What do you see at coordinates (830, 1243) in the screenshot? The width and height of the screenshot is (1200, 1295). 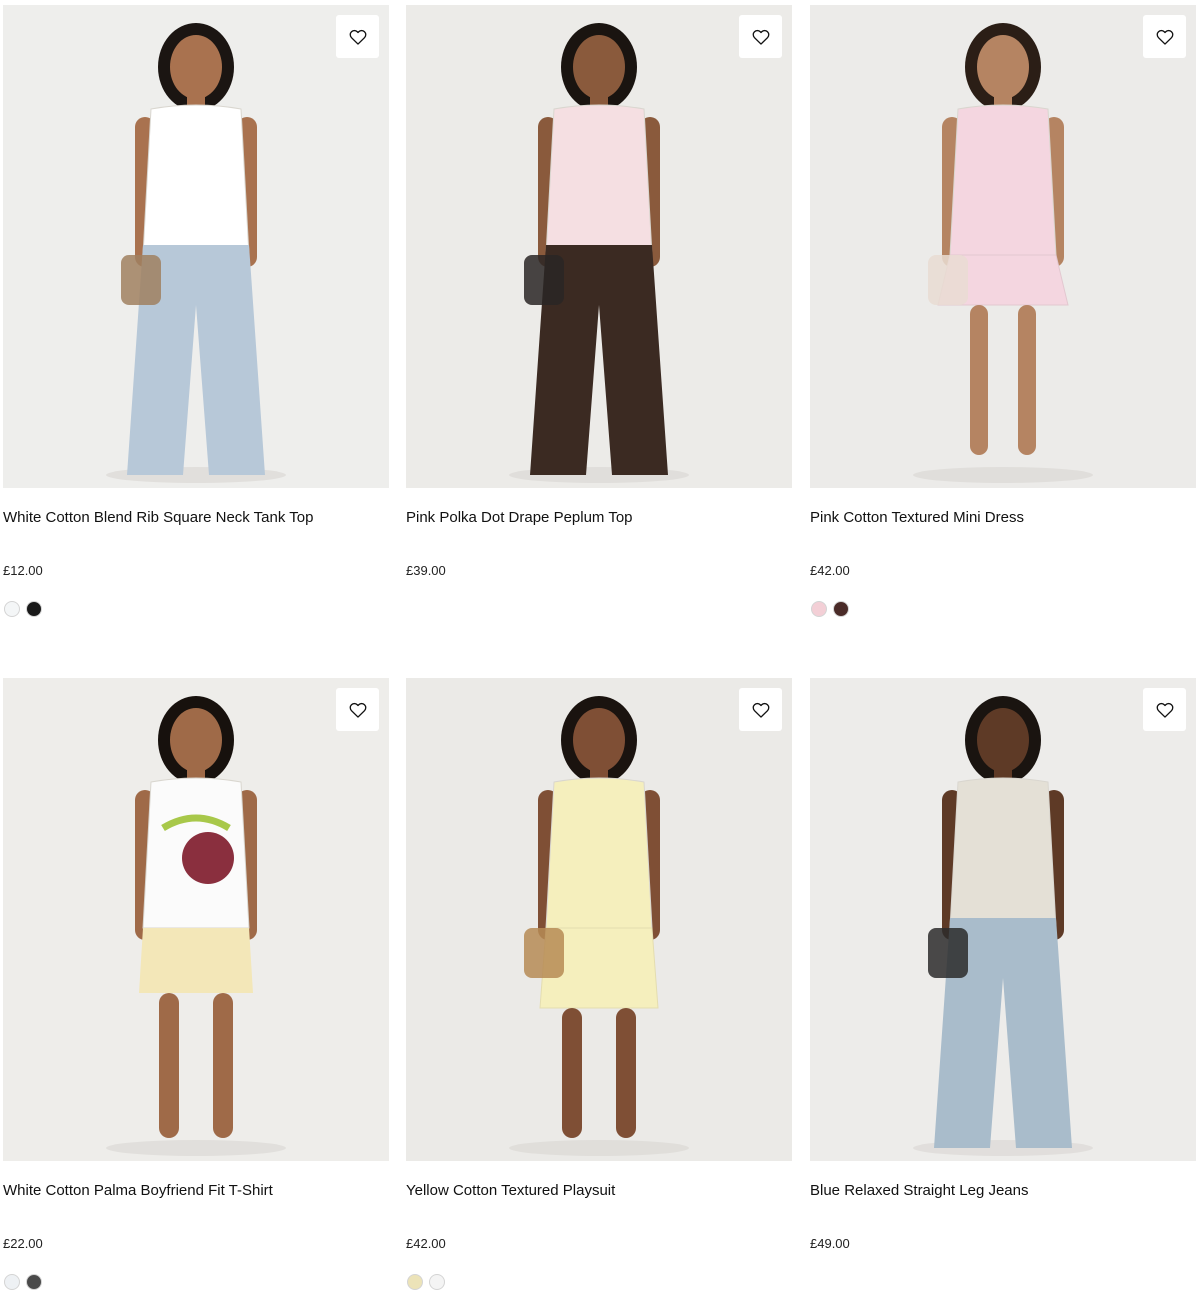 I see `product-price: £49.00` at bounding box center [830, 1243].